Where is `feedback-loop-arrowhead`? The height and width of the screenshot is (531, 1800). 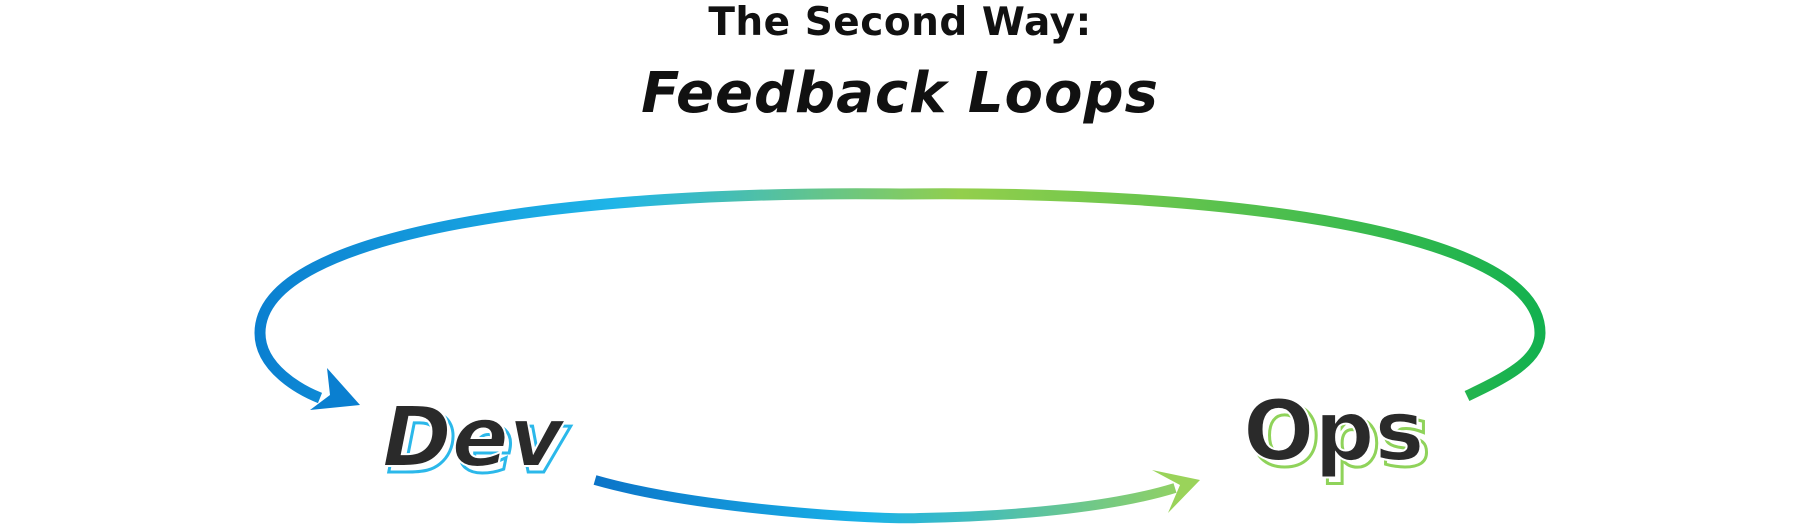
feedback-loop-arrowhead is located at coordinates (335, 389).